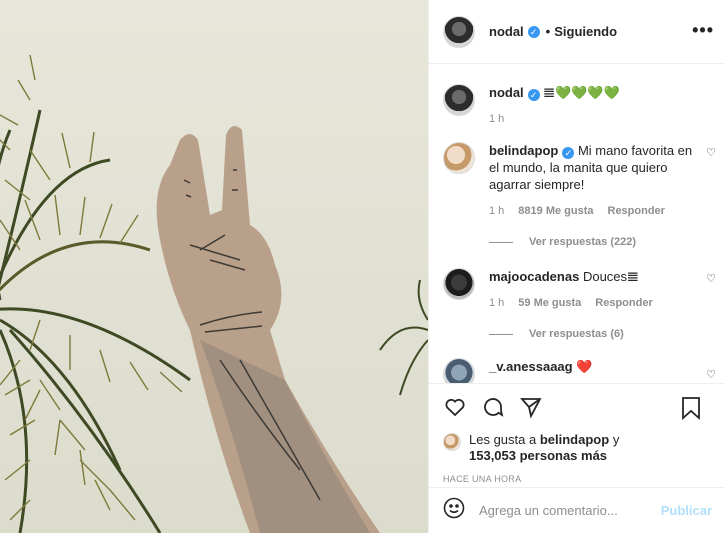 Image resolution: width=724 pixels, height=533 pixels. What do you see at coordinates (585, 31) in the screenshot?
I see `follow-status-button: Siguiendo` at bounding box center [585, 31].